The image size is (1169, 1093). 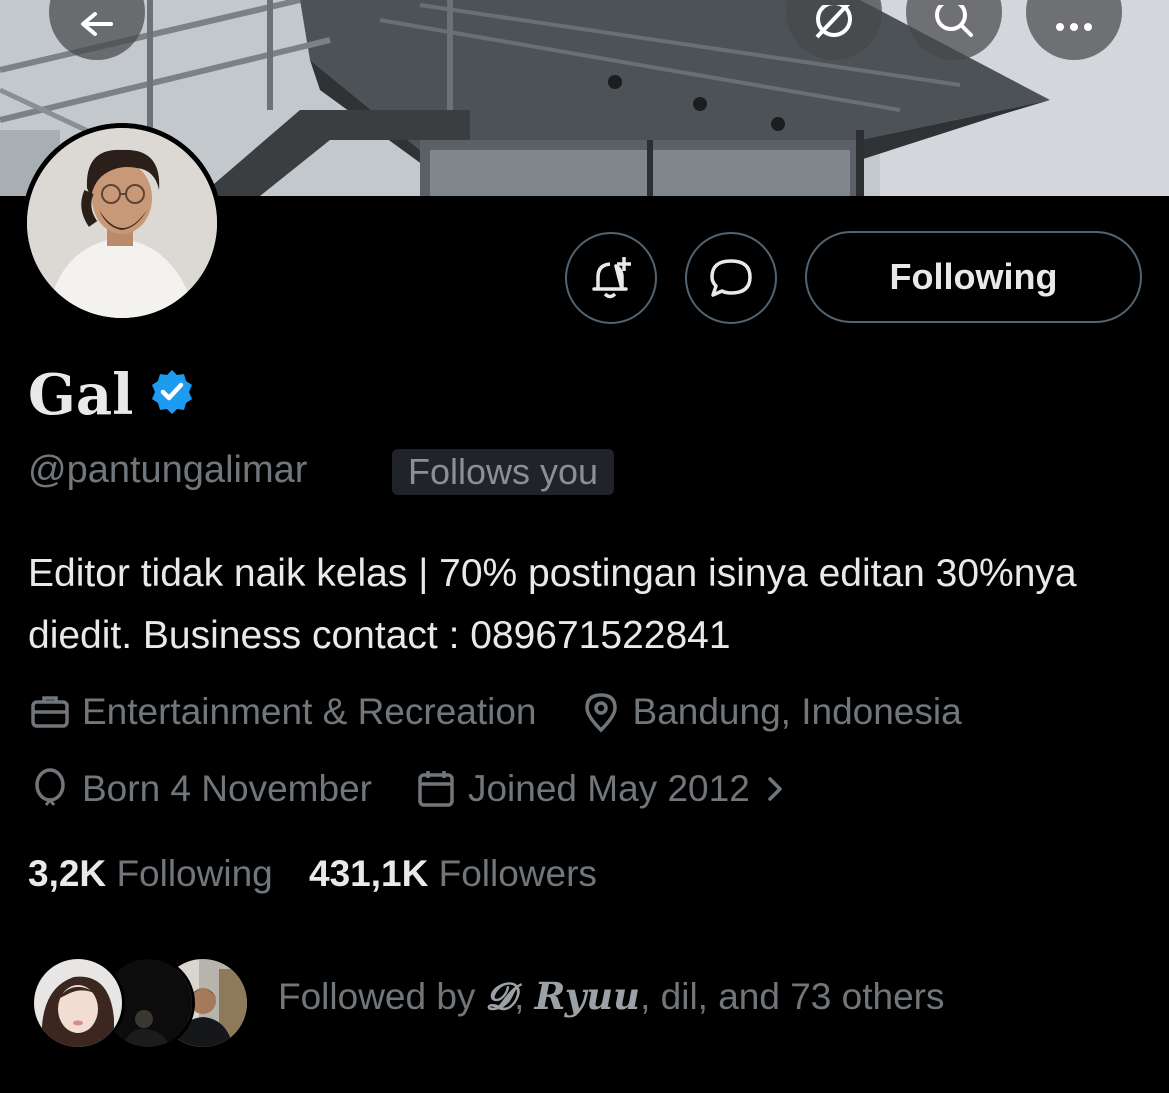 What do you see at coordinates (500, 996) in the screenshot?
I see `followed-by-name-1: 𝓓` at bounding box center [500, 996].